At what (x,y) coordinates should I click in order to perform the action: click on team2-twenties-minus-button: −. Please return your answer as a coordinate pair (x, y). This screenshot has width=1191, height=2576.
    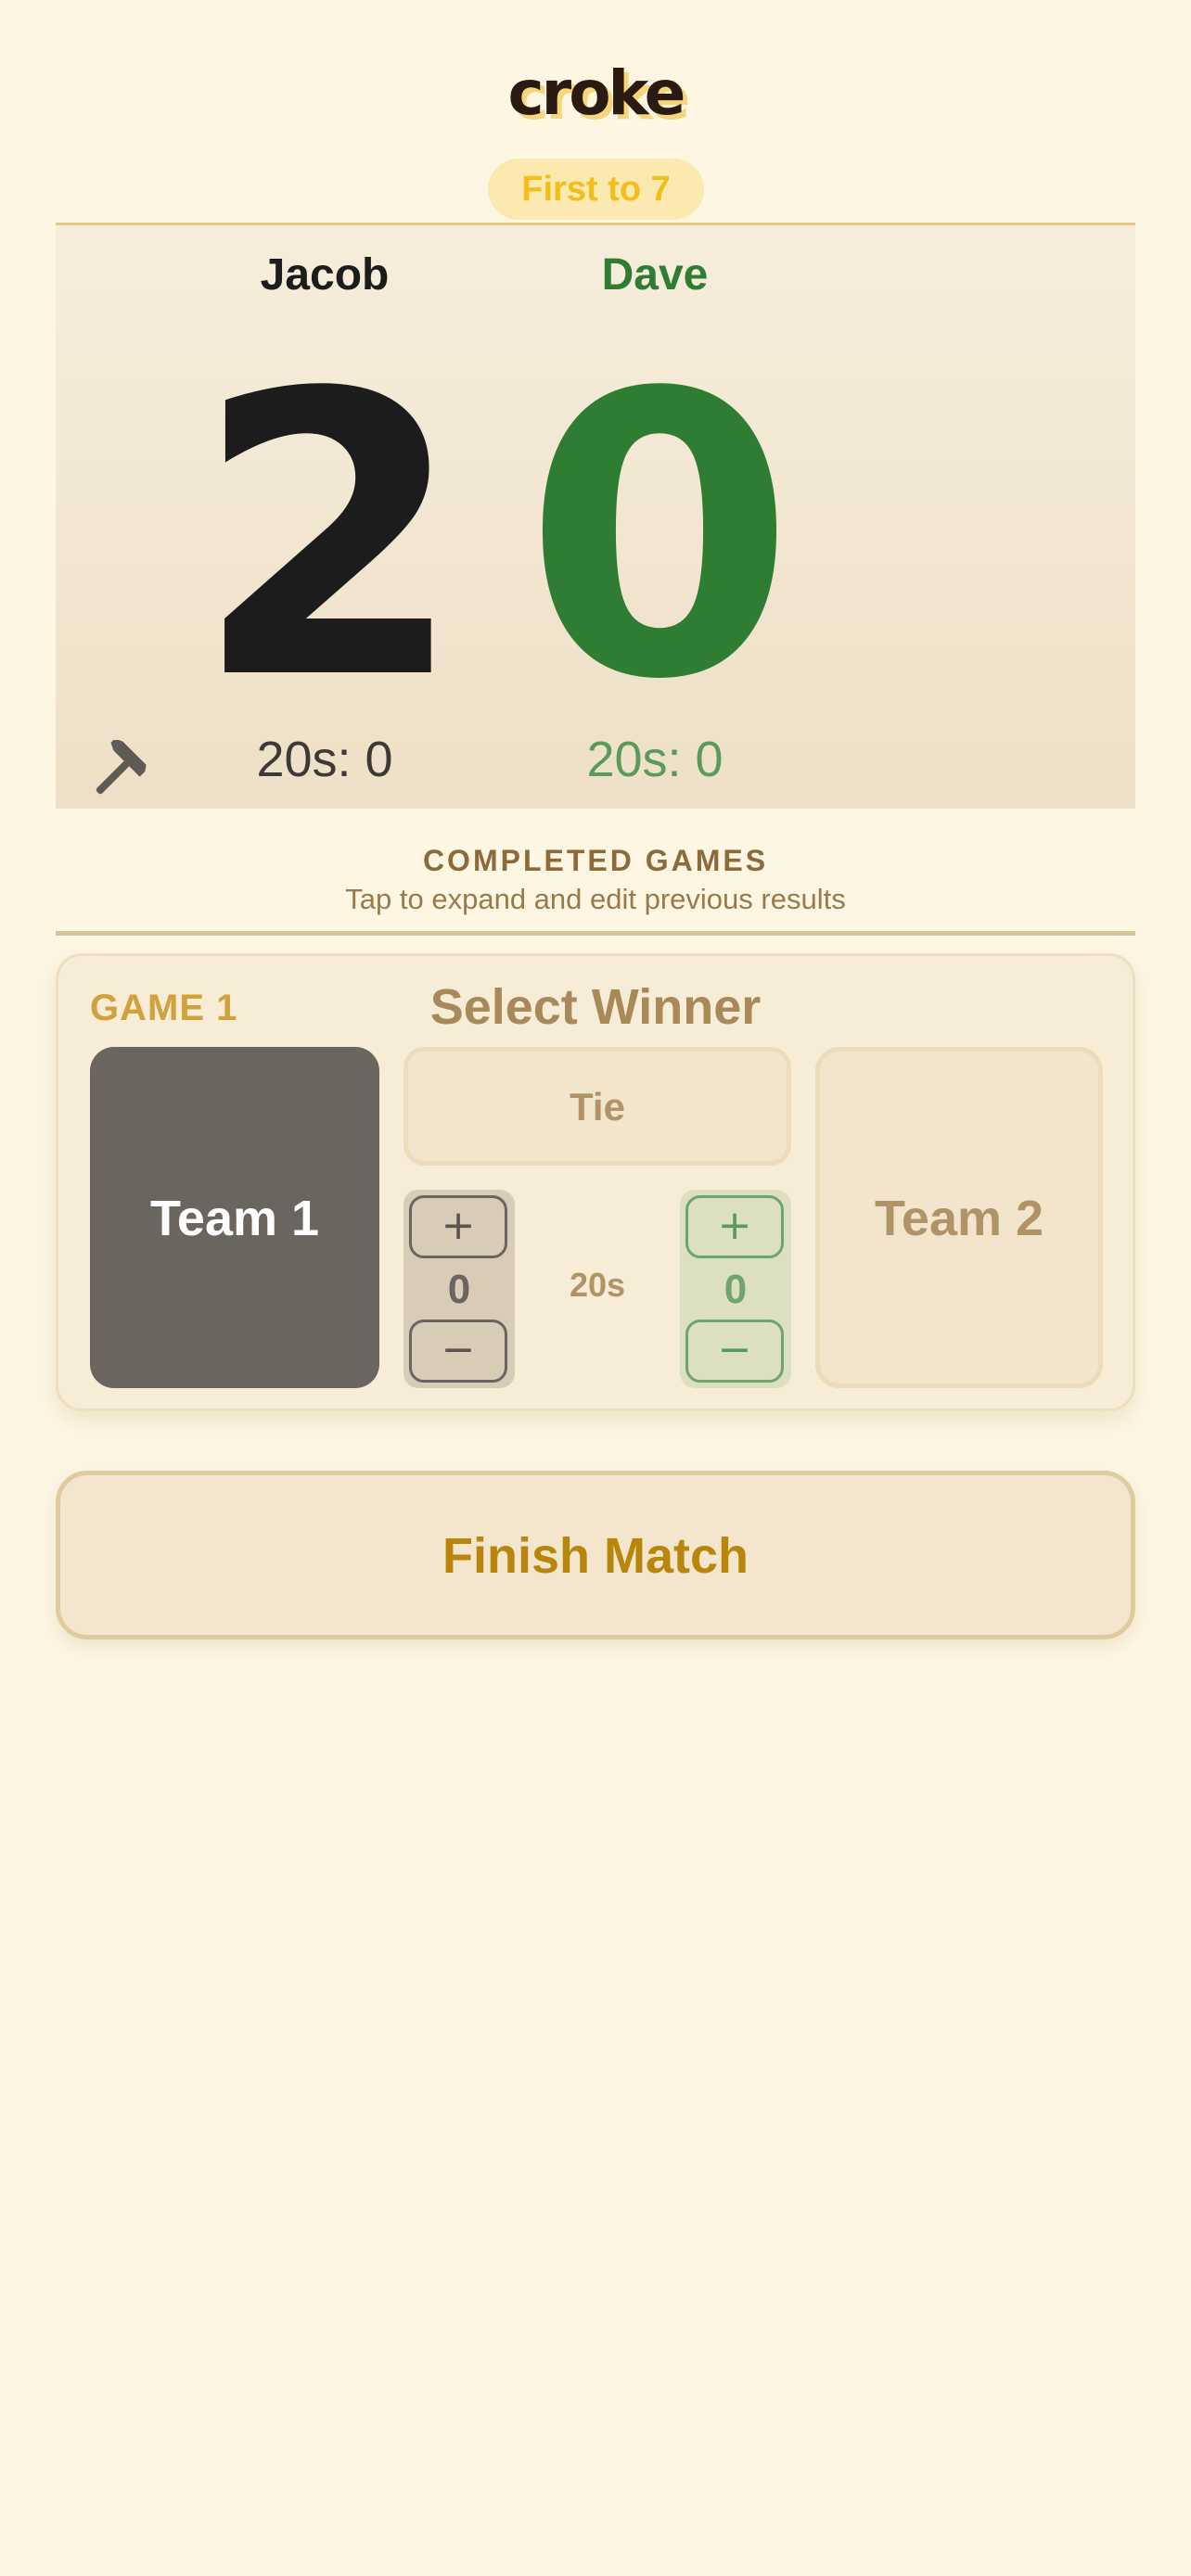
    Looking at the image, I should click on (734, 1351).